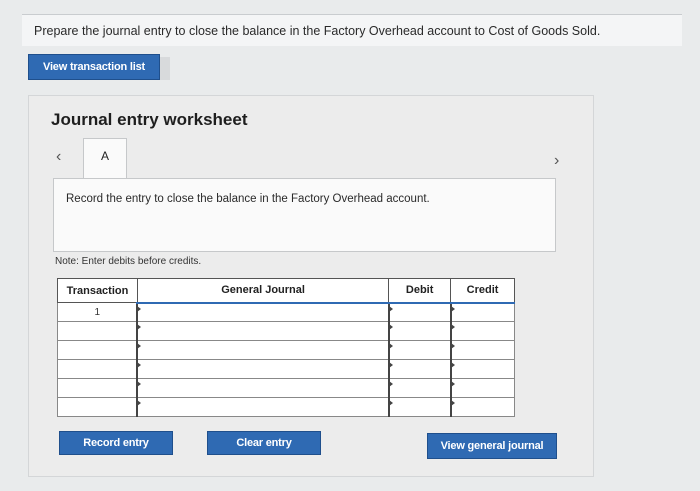 The width and height of the screenshot is (700, 491). I want to click on button-shadow, so click(165, 68).